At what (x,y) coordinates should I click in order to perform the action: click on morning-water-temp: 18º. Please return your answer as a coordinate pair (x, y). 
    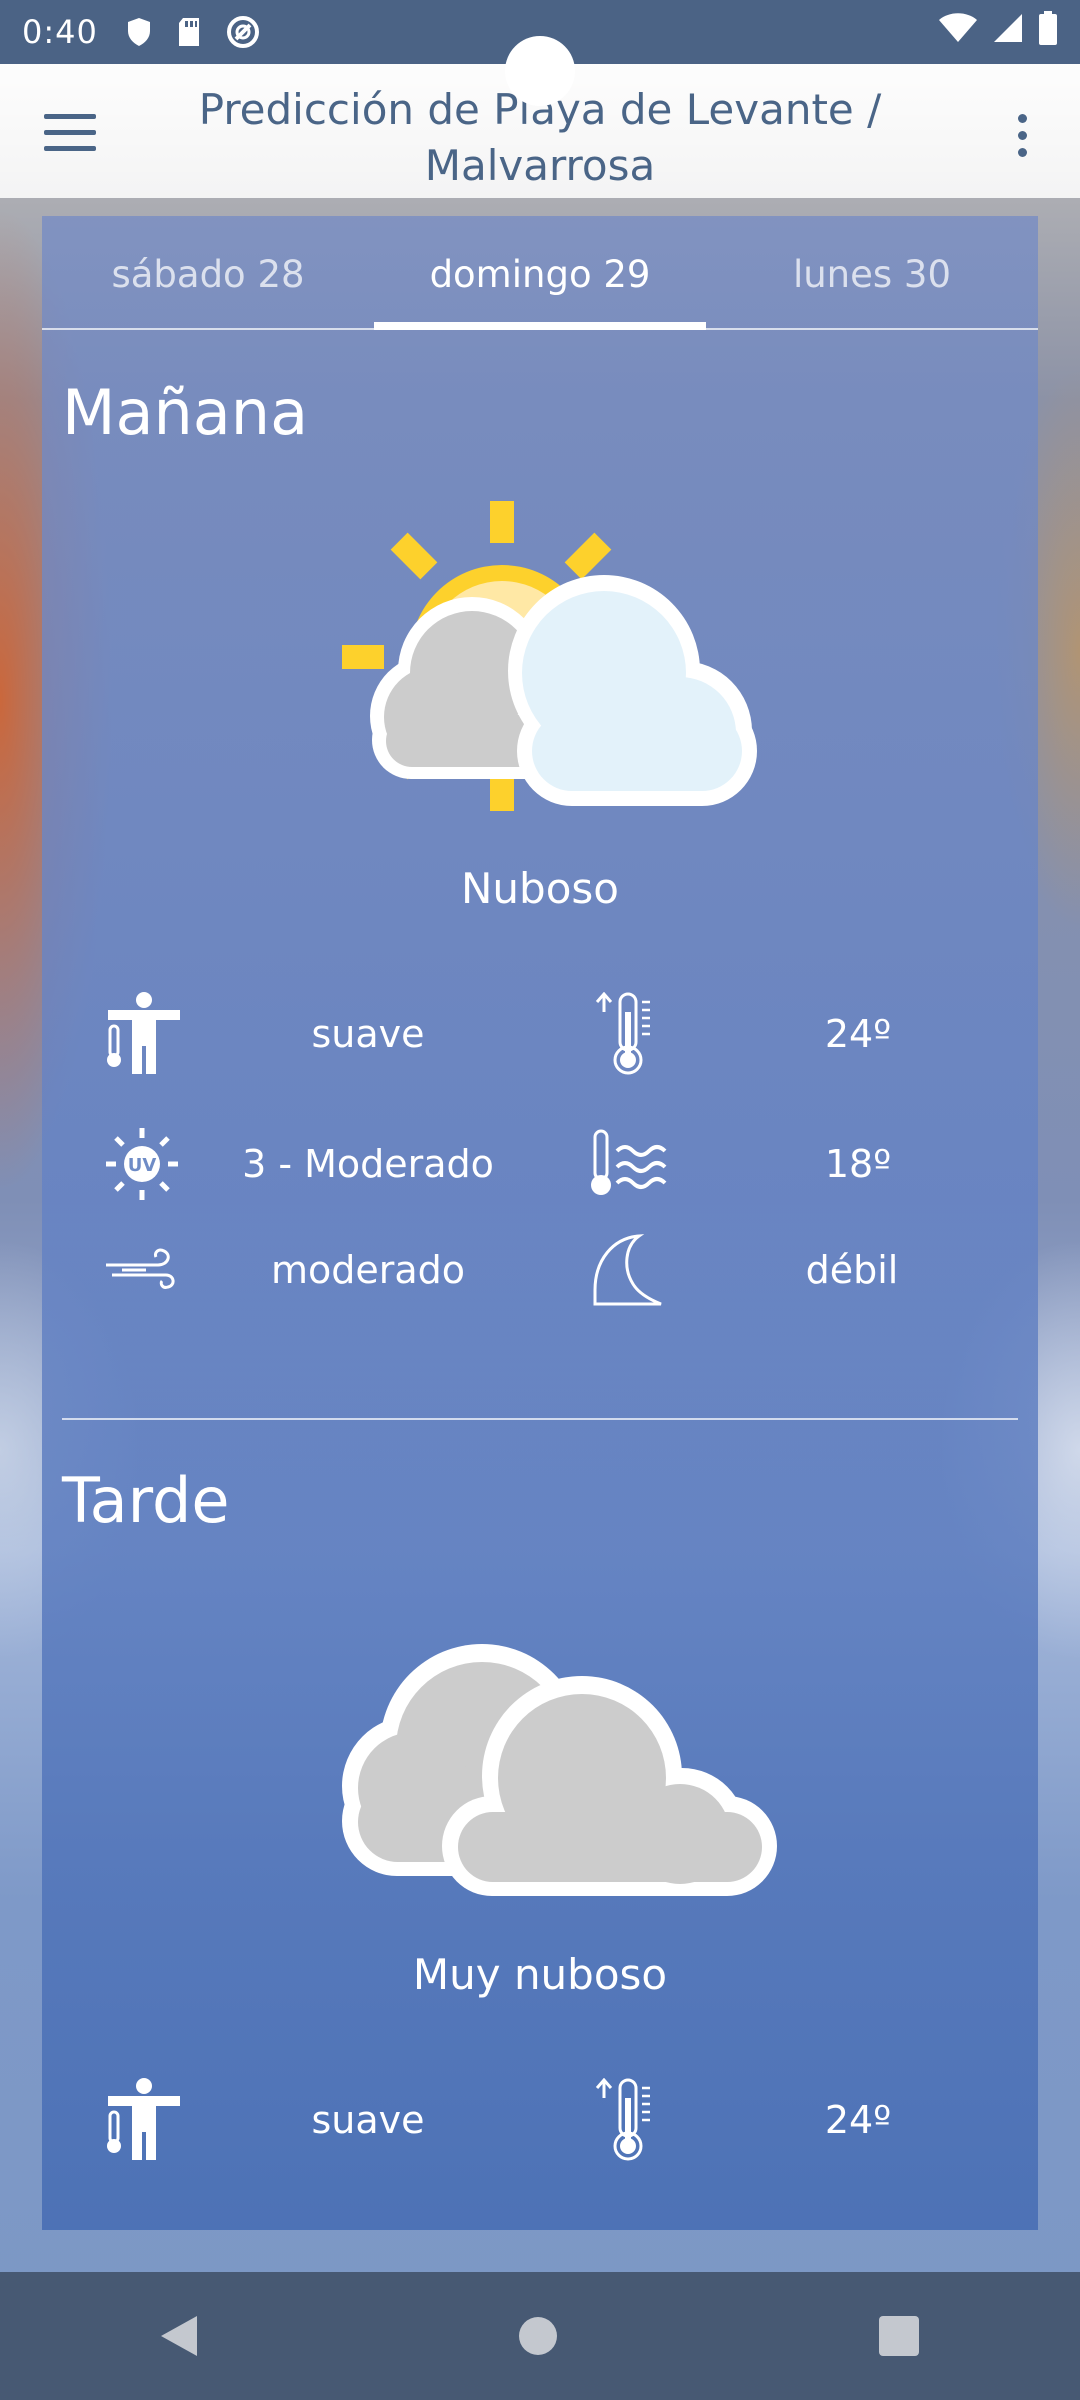
    Looking at the image, I should click on (858, 1164).